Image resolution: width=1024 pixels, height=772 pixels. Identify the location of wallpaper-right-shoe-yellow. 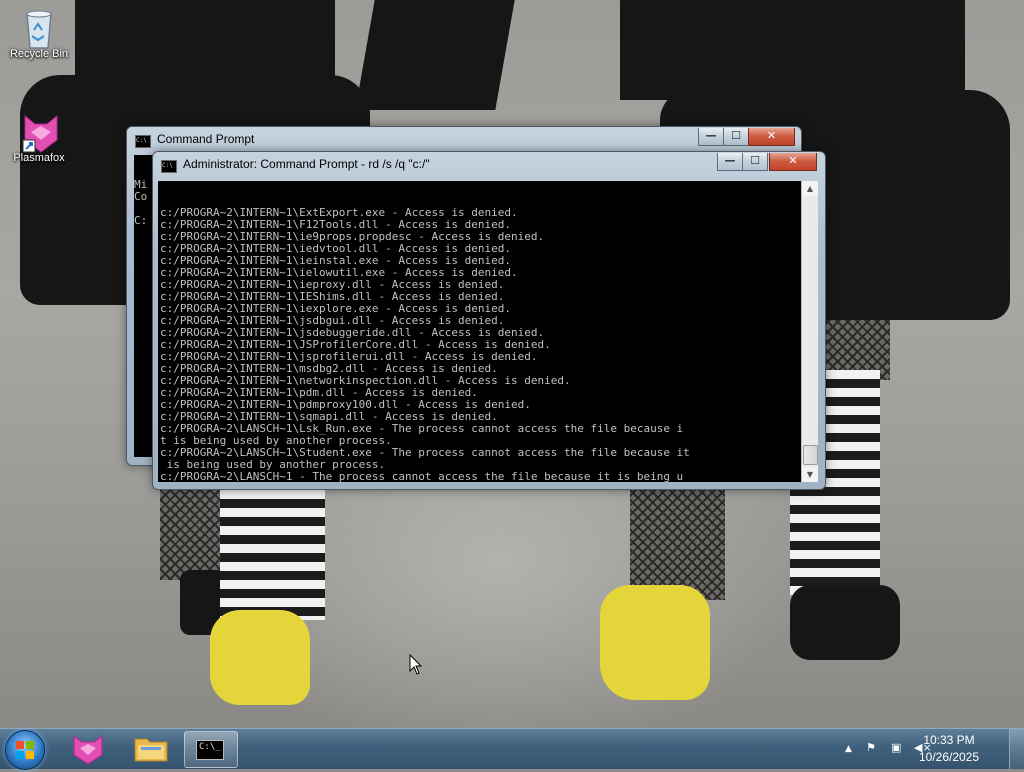
(655, 642).